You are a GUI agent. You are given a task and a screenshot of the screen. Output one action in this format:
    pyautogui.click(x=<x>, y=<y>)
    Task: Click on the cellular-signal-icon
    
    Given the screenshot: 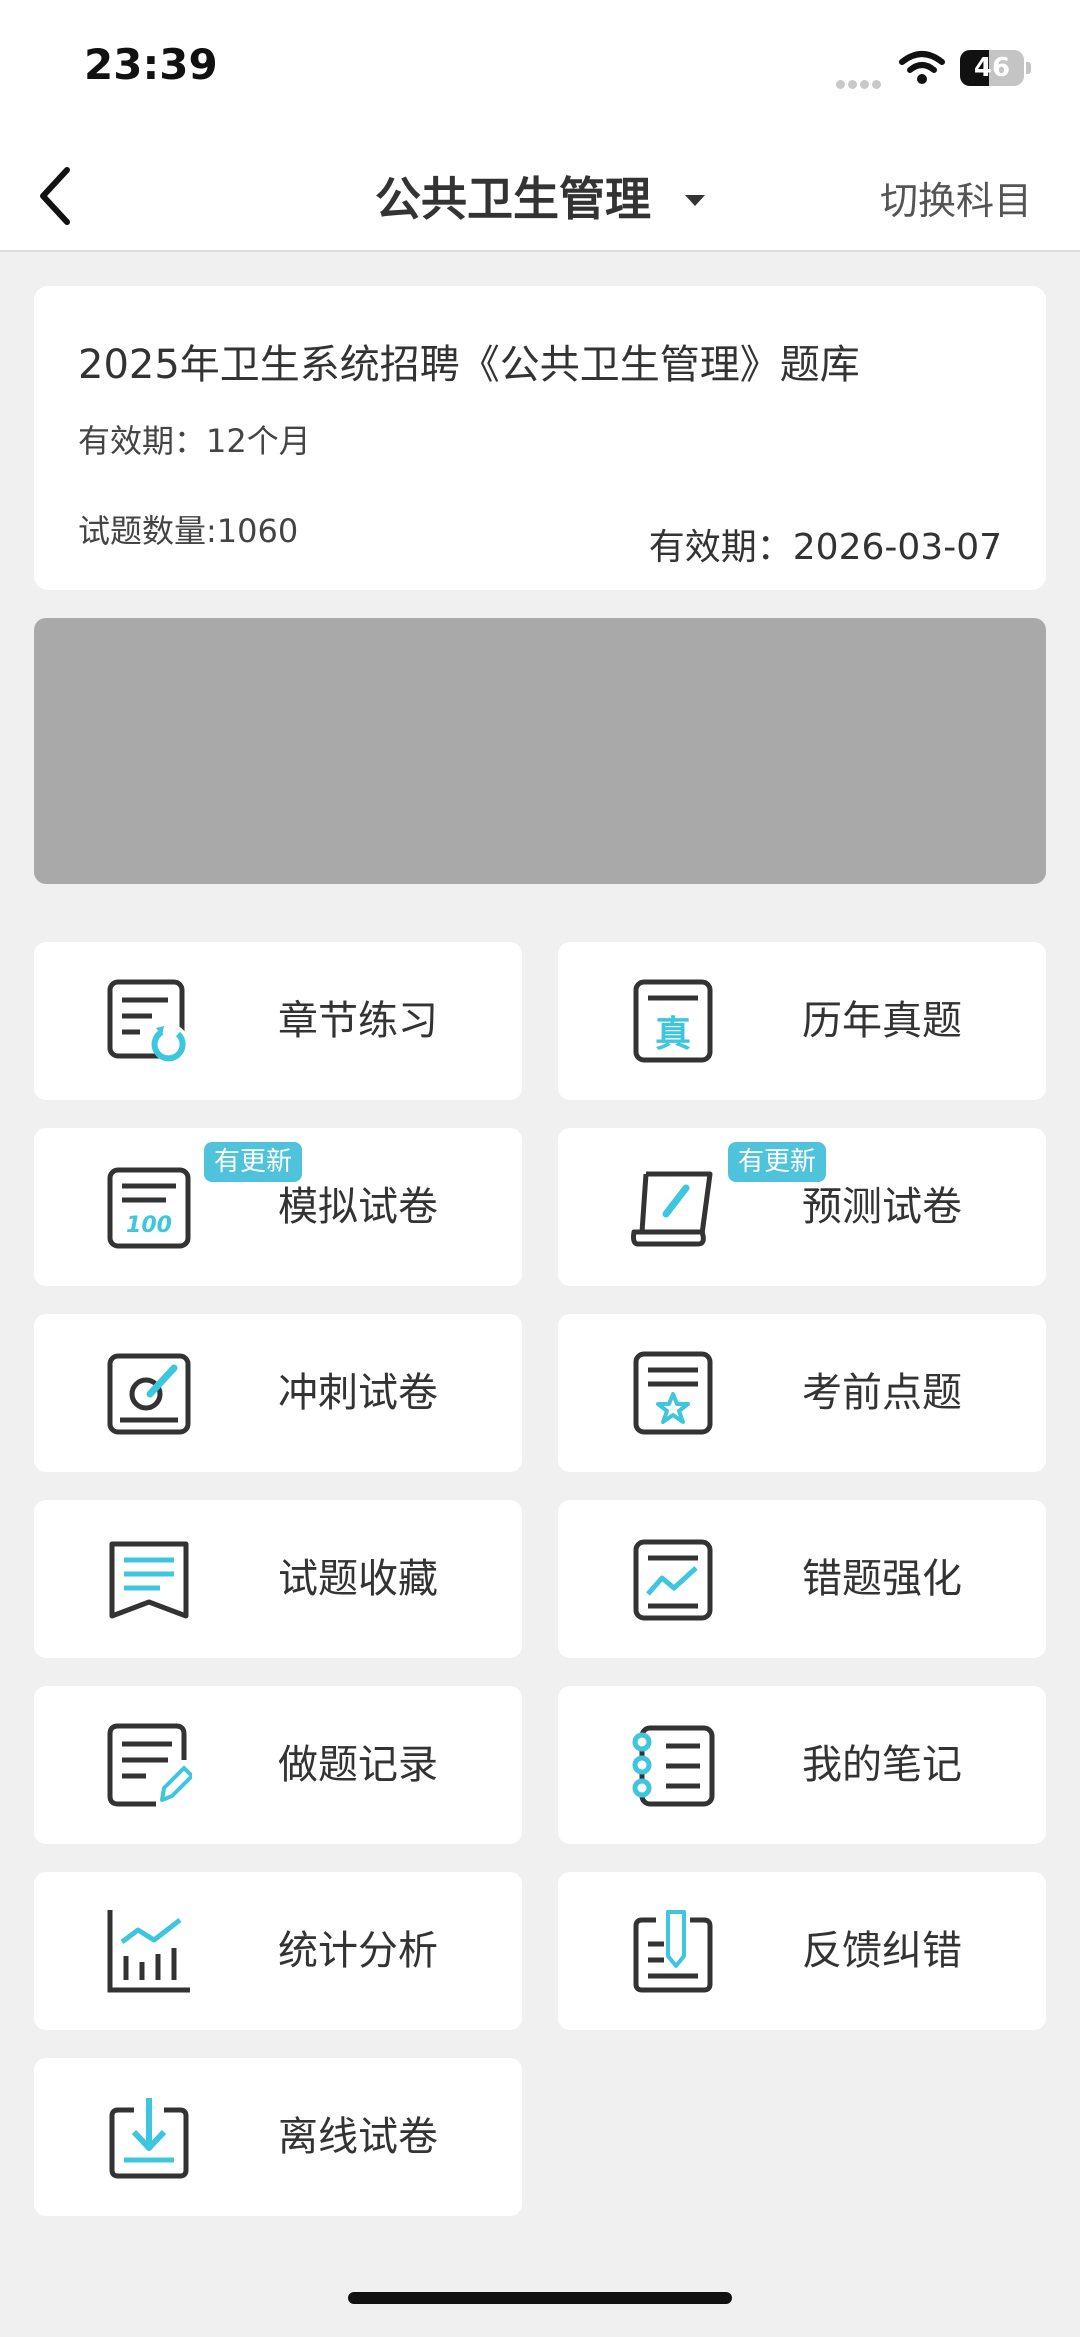 What is the action you would take?
    pyautogui.click(x=861, y=81)
    